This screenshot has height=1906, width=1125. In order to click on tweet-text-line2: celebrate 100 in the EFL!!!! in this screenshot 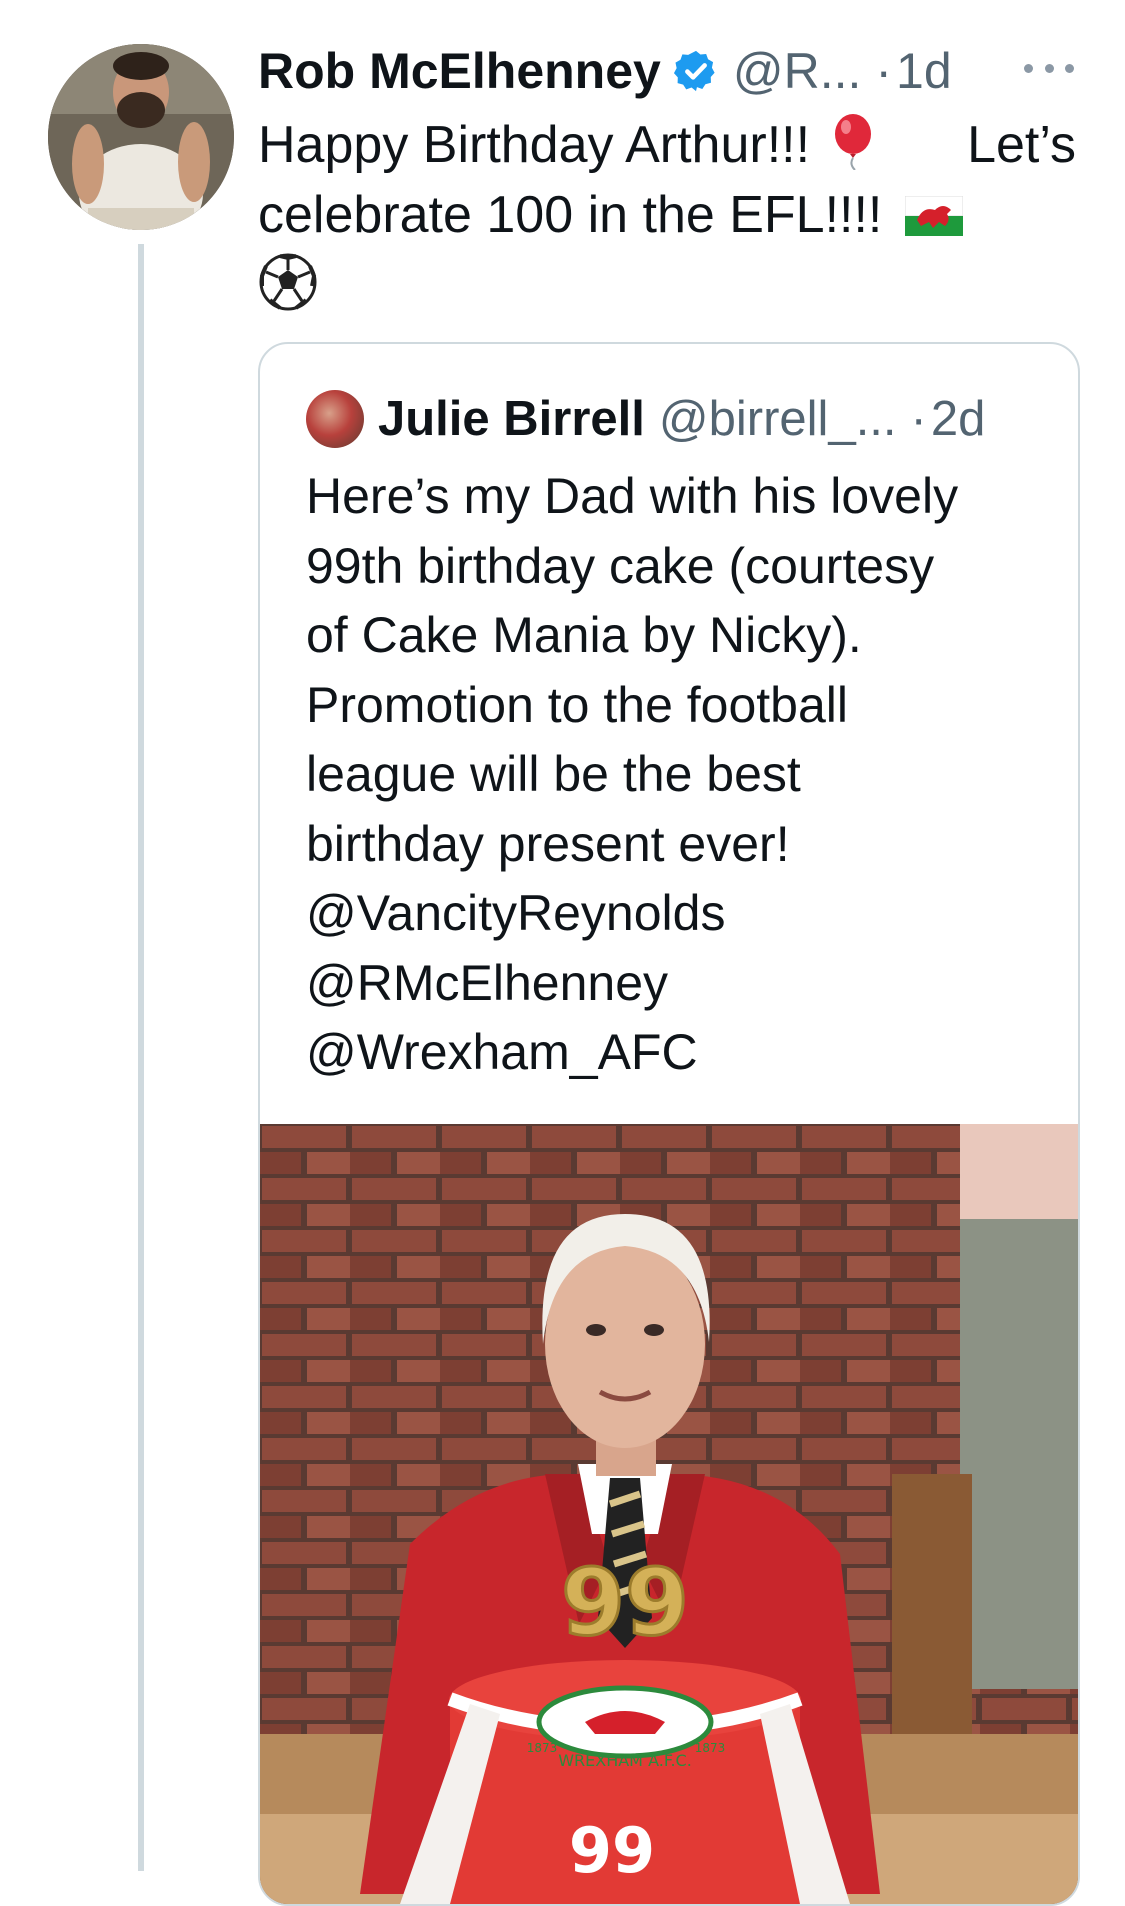, I will do `click(570, 215)`.